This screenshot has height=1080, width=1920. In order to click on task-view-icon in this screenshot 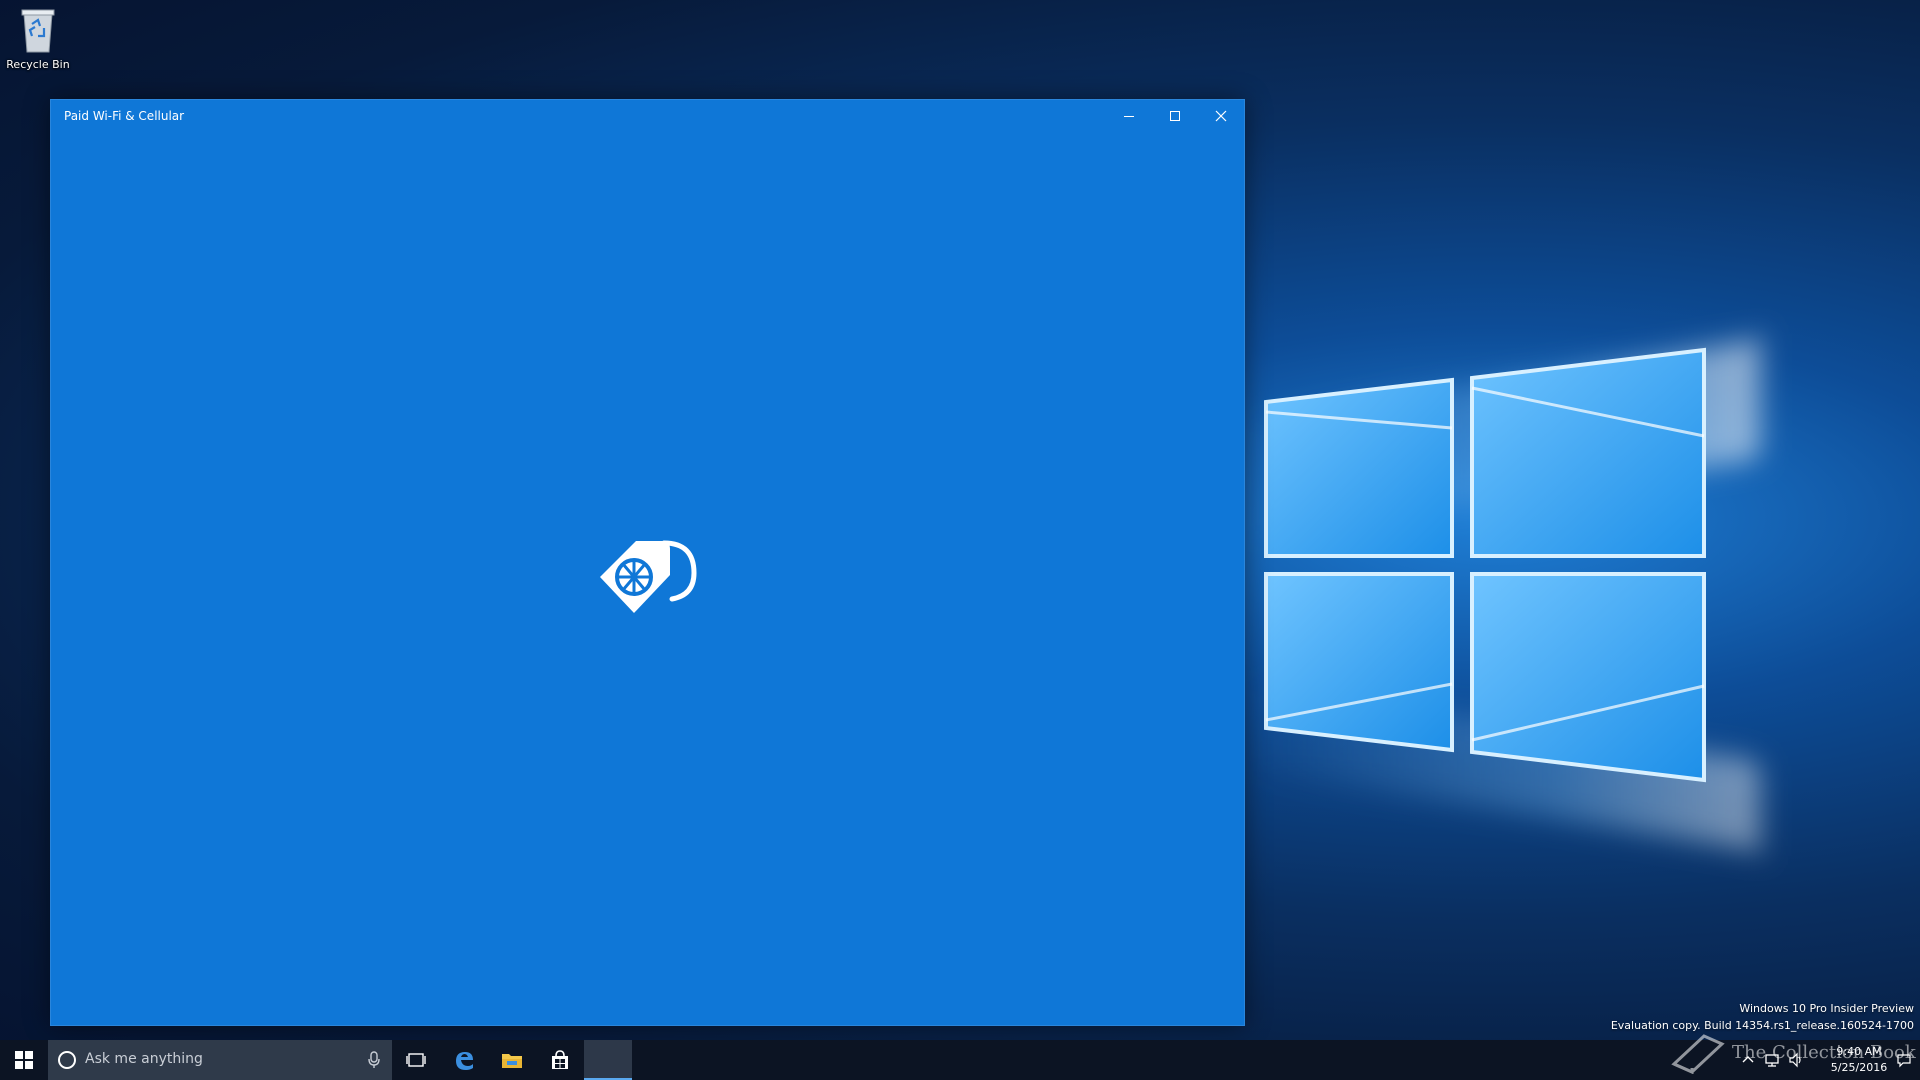, I will do `click(416, 1060)`.